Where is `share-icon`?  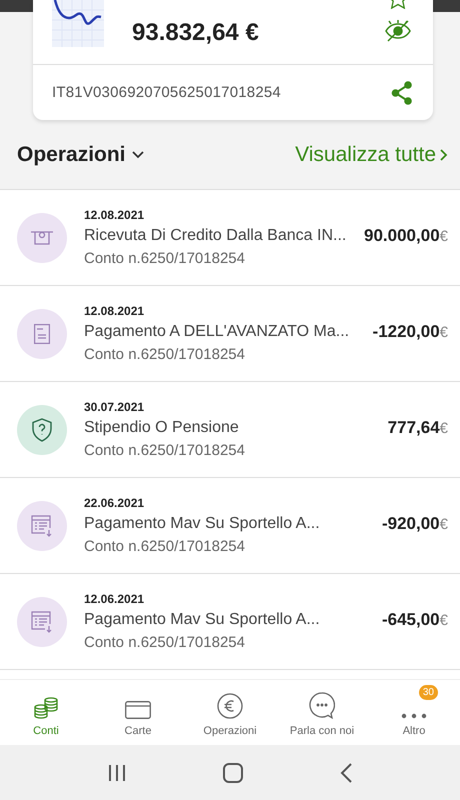
share-icon is located at coordinates (402, 92).